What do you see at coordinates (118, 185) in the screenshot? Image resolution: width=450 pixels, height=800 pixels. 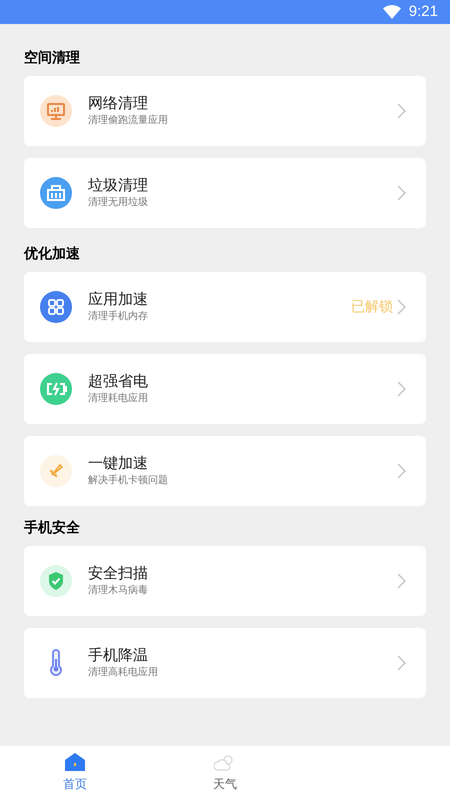 I see `feature-title: 垃圾清理` at bounding box center [118, 185].